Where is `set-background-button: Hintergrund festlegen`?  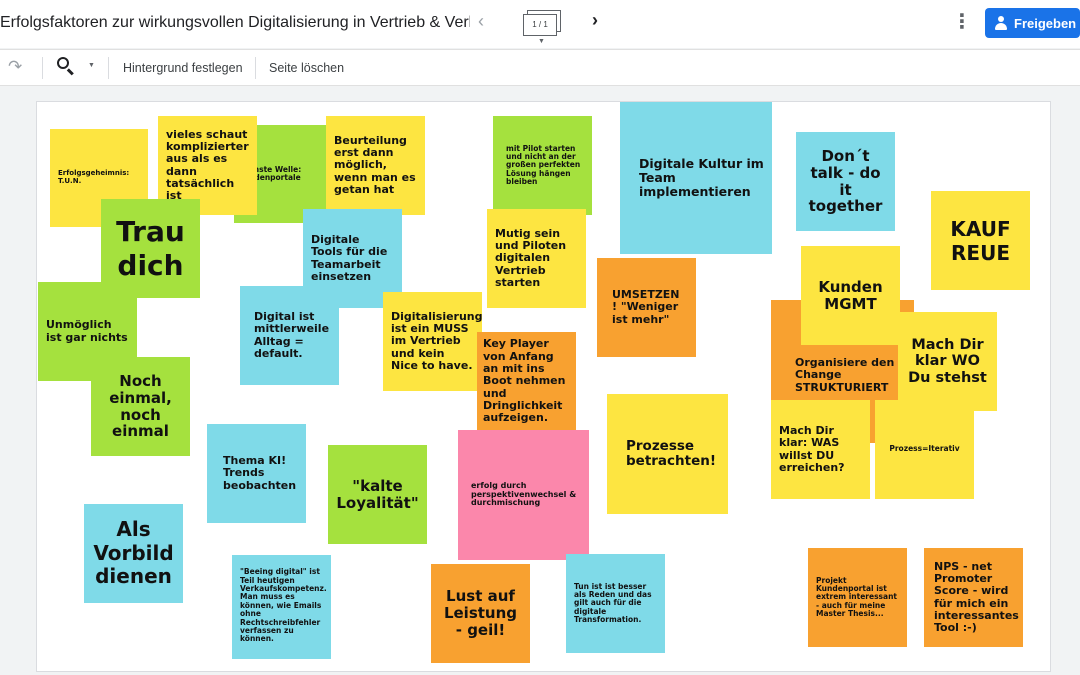 set-background-button: Hintergrund festlegen is located at coordinates (183, 68).